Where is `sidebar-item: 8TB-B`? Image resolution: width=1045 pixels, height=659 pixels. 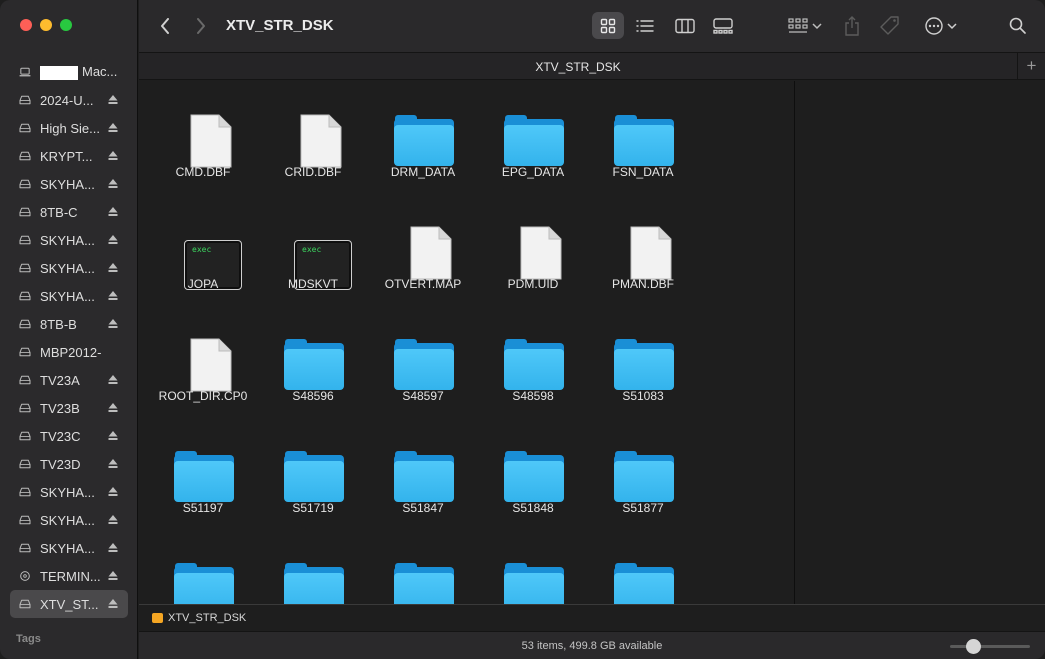 sidebar-item: 8TB-B is located at coordinates (69, 324).